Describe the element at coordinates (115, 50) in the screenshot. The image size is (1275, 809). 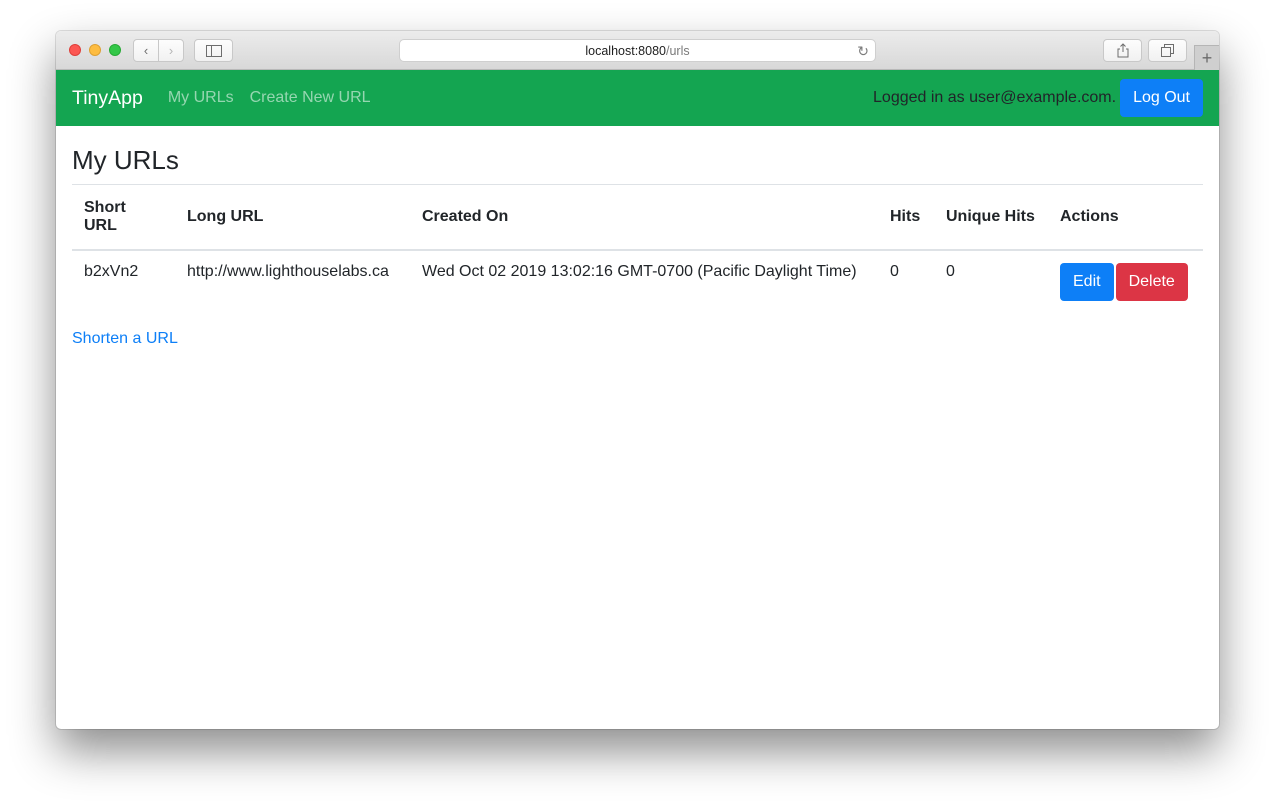
I see `maximize-window-button` at that location.